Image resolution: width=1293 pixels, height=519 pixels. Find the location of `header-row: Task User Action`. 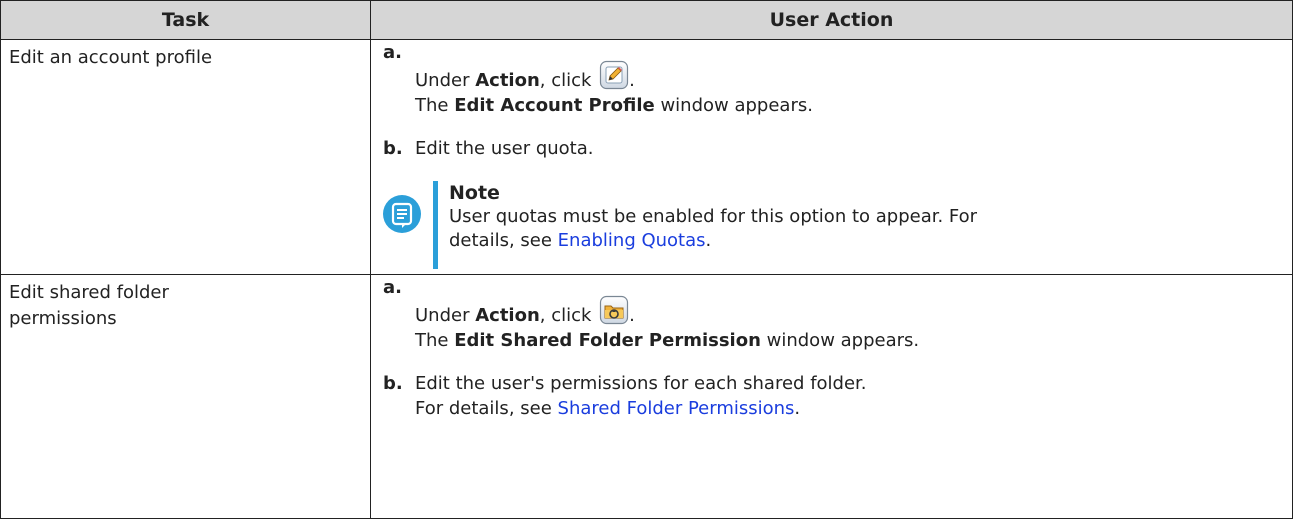

header-row: Task User Action is located at coordinates (646, 20).